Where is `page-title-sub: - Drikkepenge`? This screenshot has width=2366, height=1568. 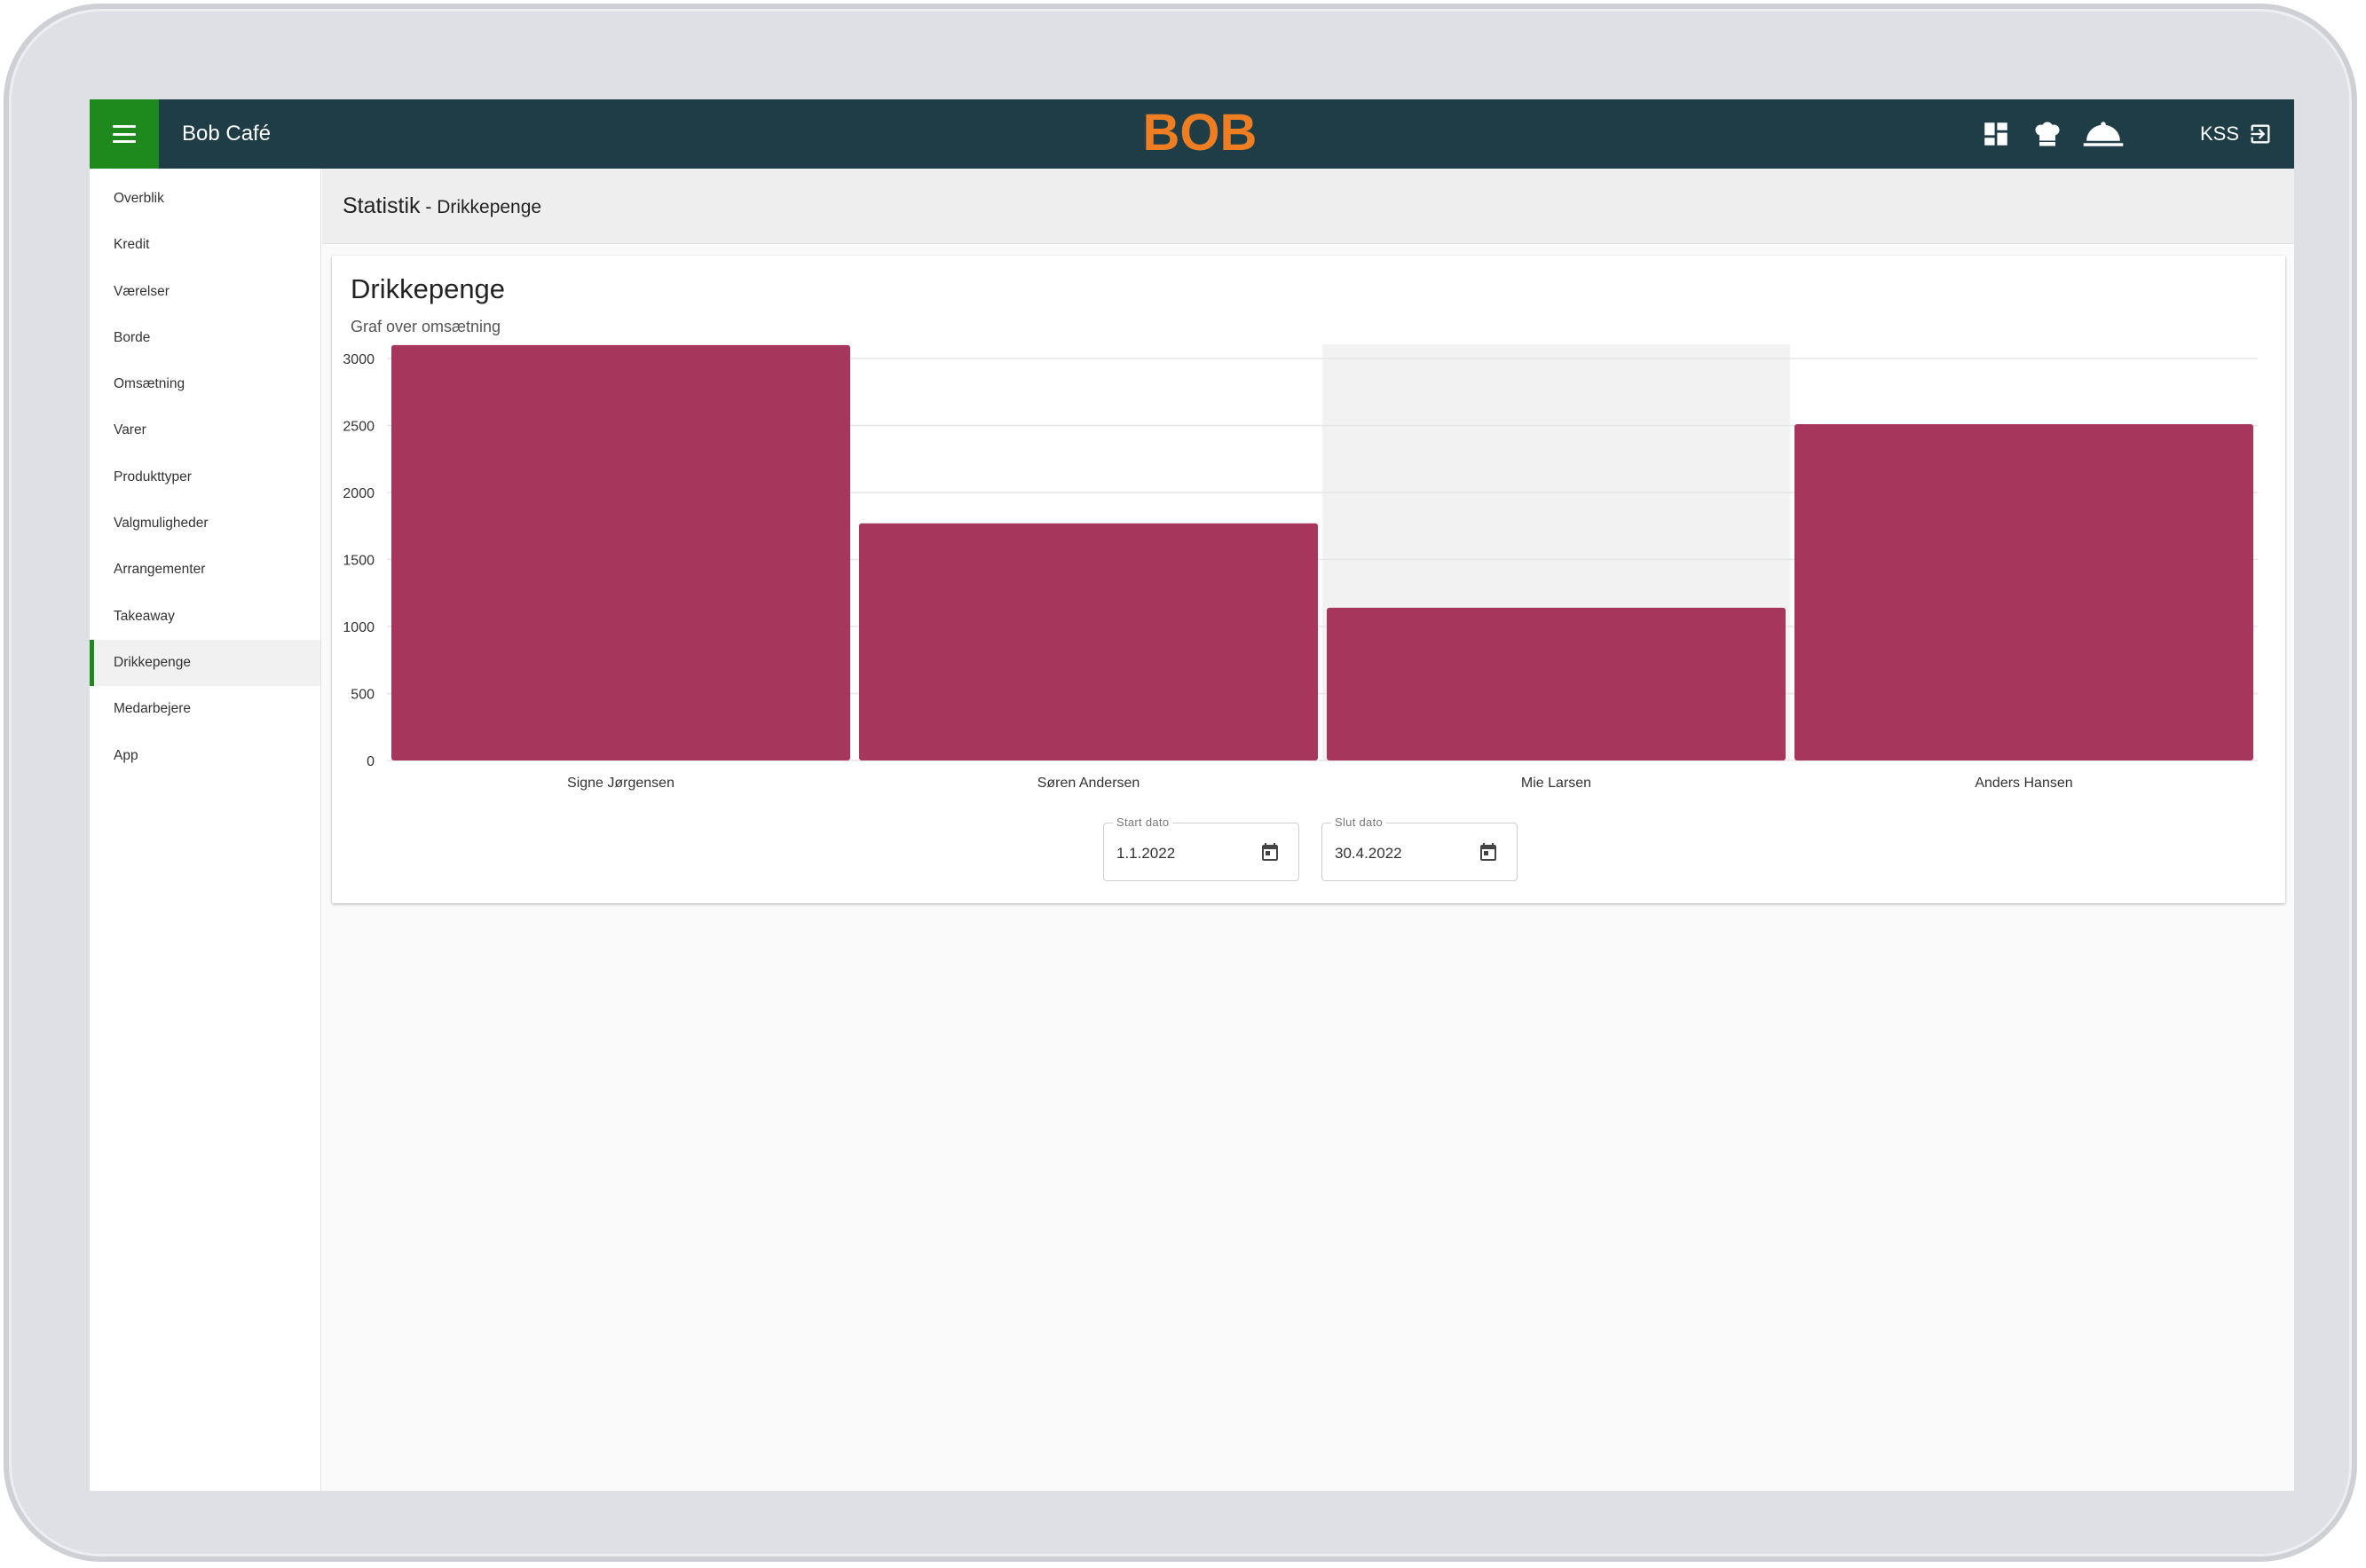 page-title-sub: - Drikkepenge is located at coordinates (481, 207).